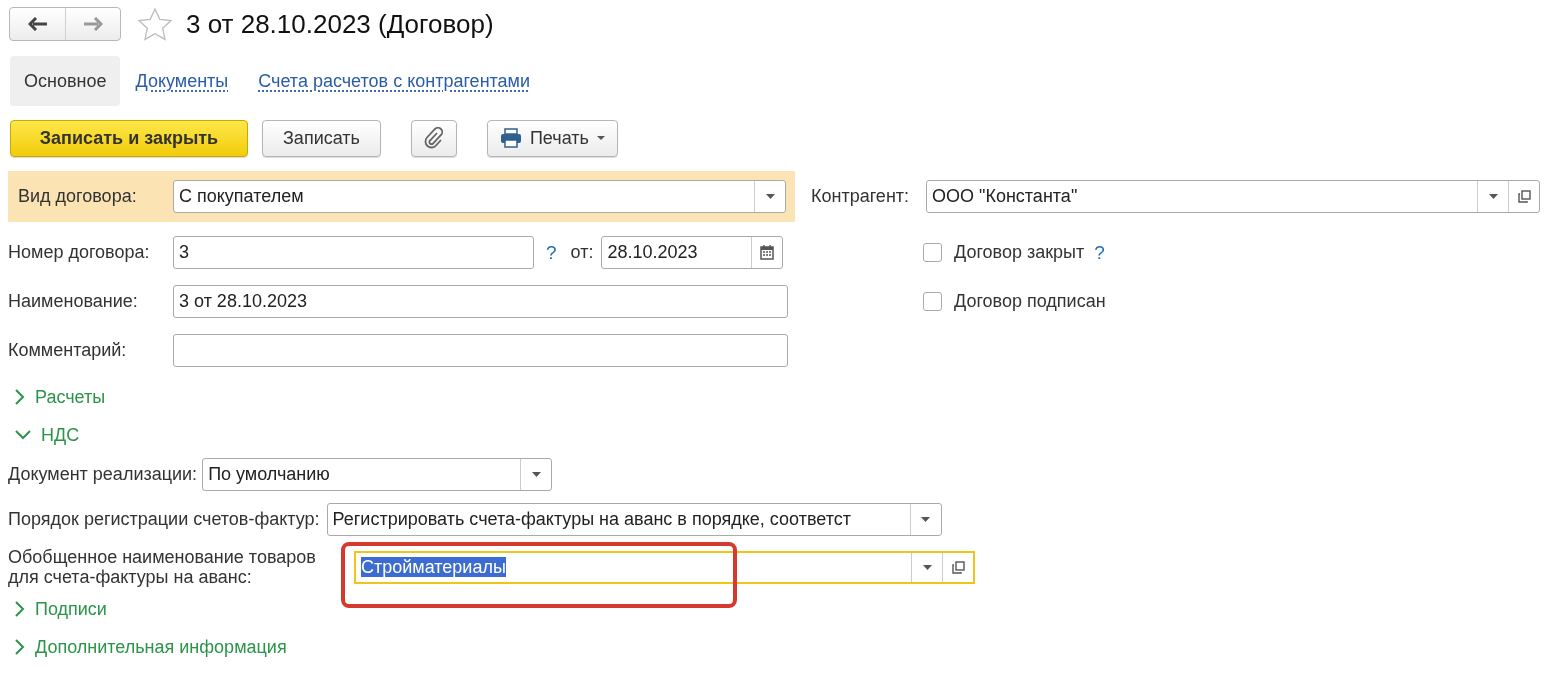 This screenshot has height=691, width=1555. What do you see at coordinates (480, 301) in the screenshot?
I see `input-field: 3 от 28.10.2023` at bounding box center [480, 301].